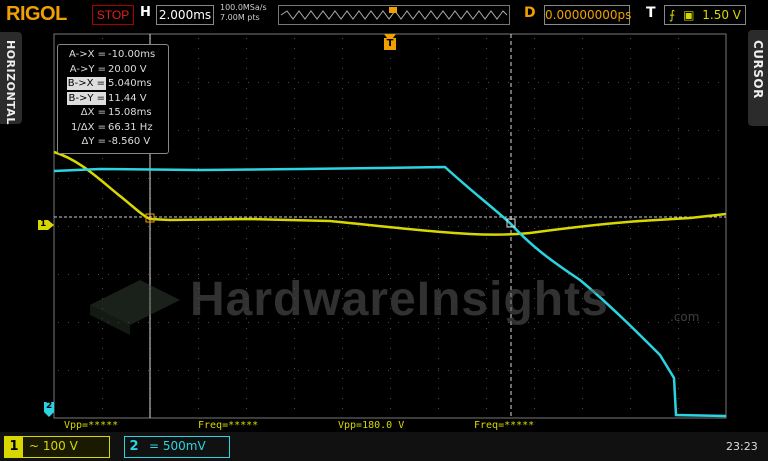  I want to click on cursor-readout-row: A->X = -10.00ms, so click(113, 54).